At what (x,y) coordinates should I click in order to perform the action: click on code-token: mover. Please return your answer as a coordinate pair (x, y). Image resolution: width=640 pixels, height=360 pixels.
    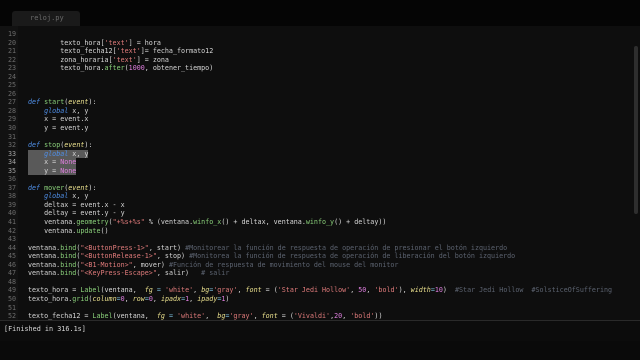
    Looking at the image, I should click on (54, 187).